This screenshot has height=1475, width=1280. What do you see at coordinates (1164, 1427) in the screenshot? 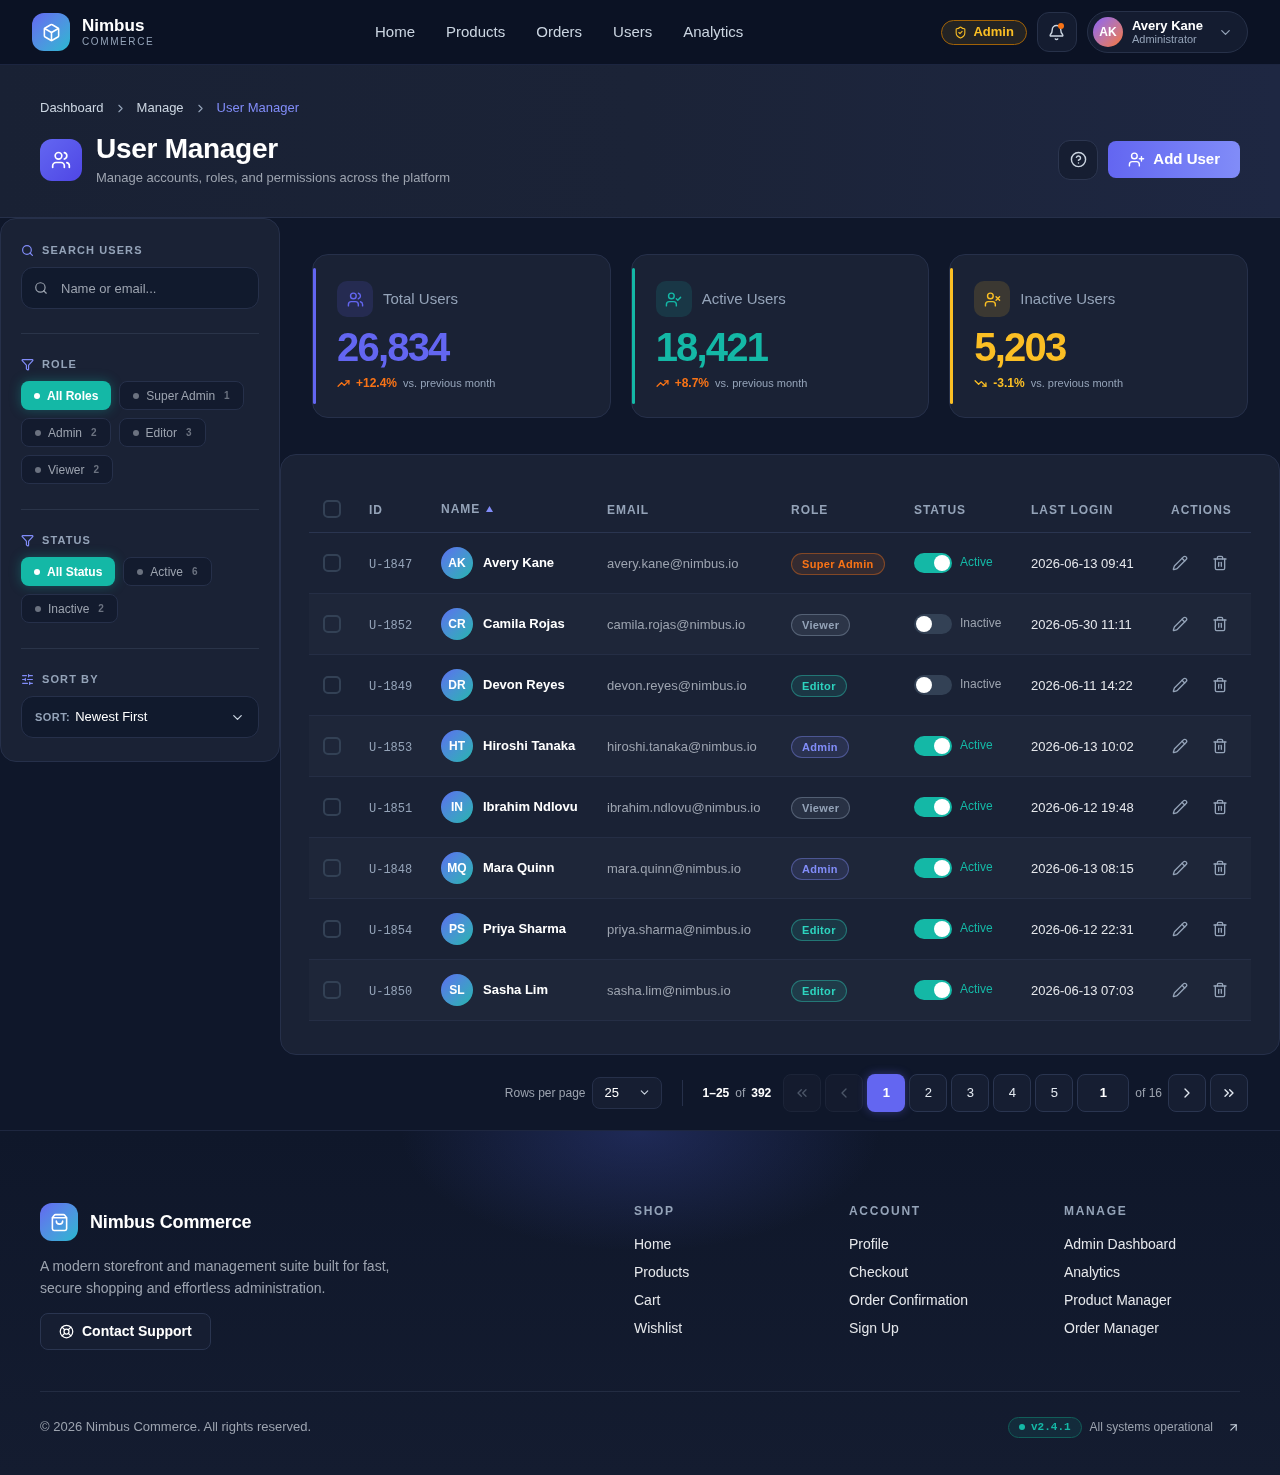
I see `system-status-link: All systems operational` at bounding box center [1164, 1427].